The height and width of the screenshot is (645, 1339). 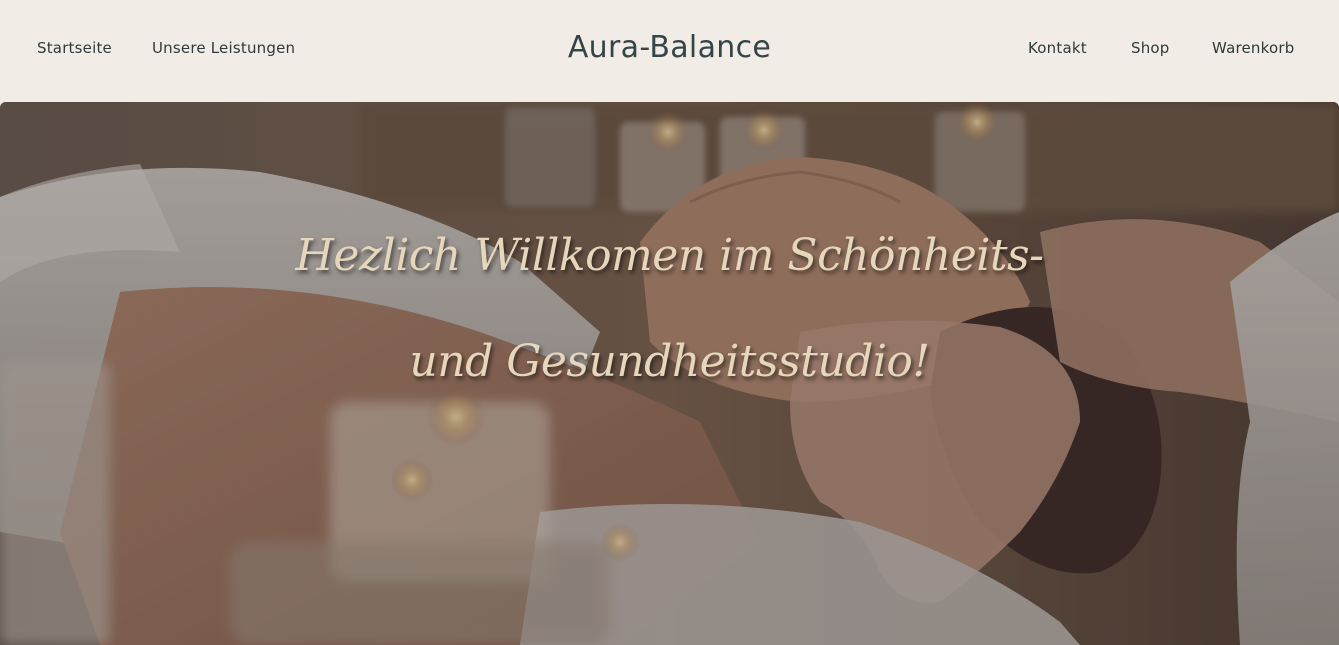 What do you see at coordinates (669, 255) in the screenshot?
I see `hero-title-line-1: Hezlich Willkomen im Schönheits-` at bounding box center [669, 255].